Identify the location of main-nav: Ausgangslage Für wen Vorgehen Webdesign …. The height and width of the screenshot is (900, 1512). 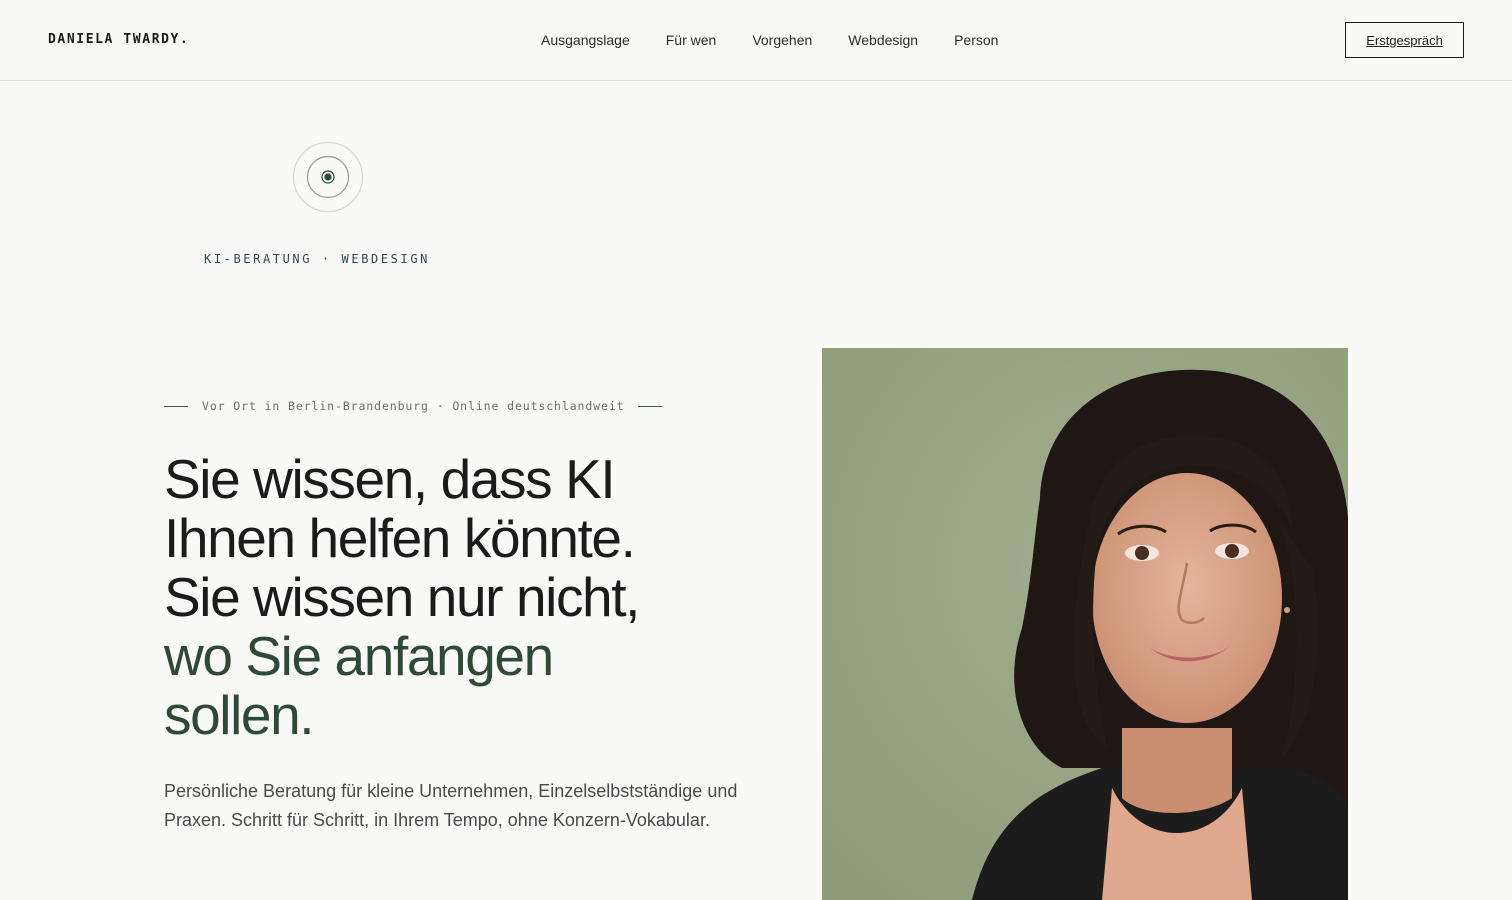
(769, 40).